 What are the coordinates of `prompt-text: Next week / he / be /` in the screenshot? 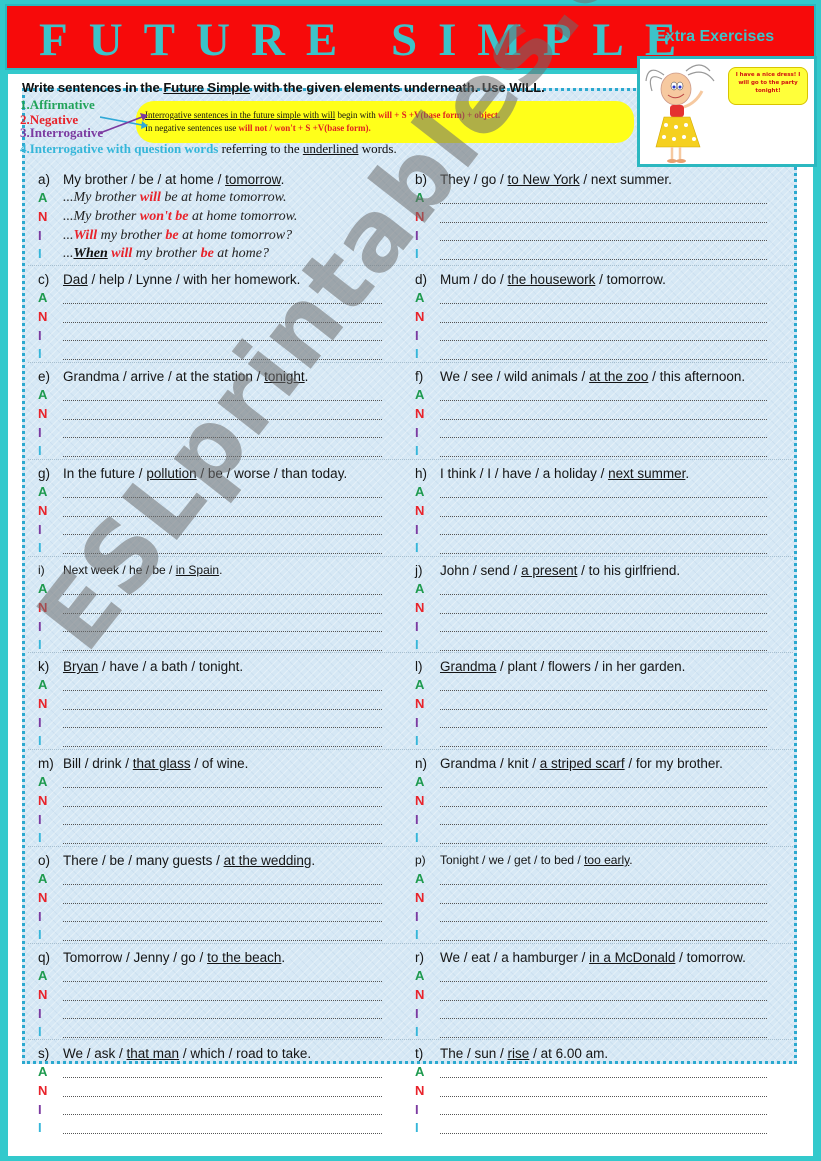 It's located at (119, 570).